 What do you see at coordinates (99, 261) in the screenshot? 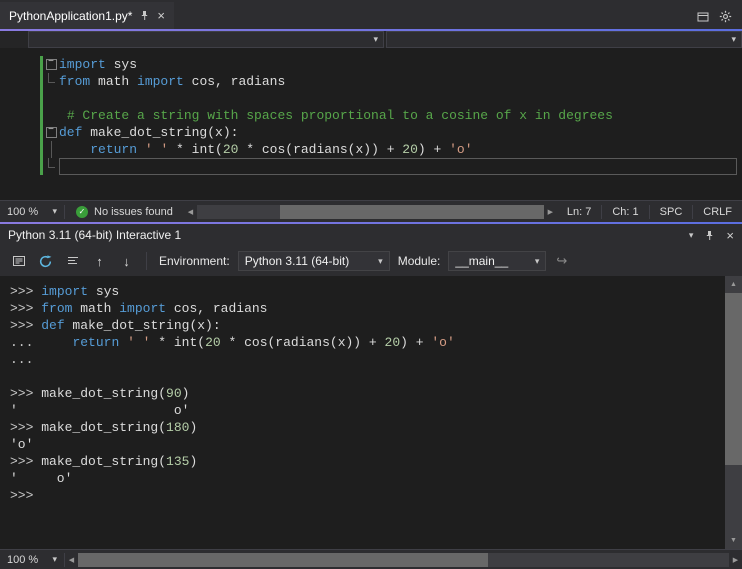
I see `history-previous-icon: ↑` at bounding box center [99, 261].